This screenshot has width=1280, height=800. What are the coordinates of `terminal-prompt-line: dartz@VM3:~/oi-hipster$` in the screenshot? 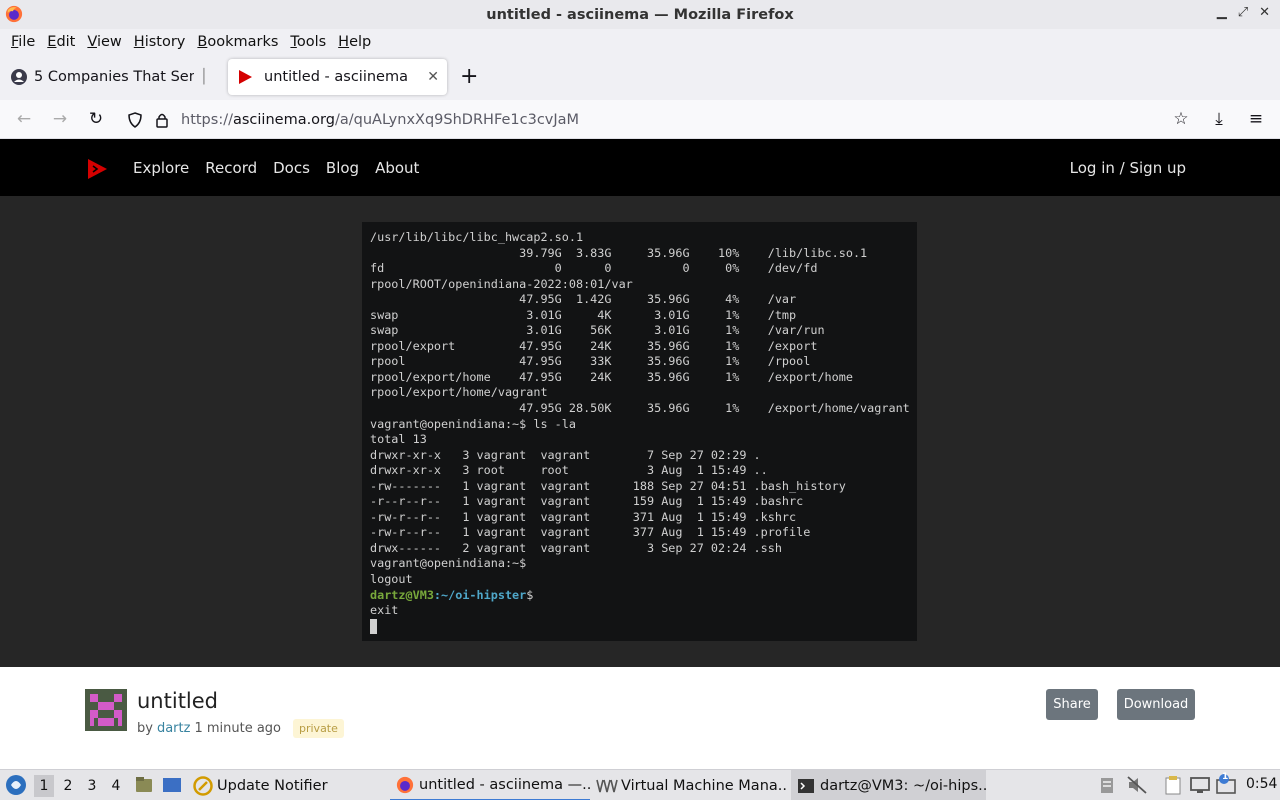 It's located at (643, 596).